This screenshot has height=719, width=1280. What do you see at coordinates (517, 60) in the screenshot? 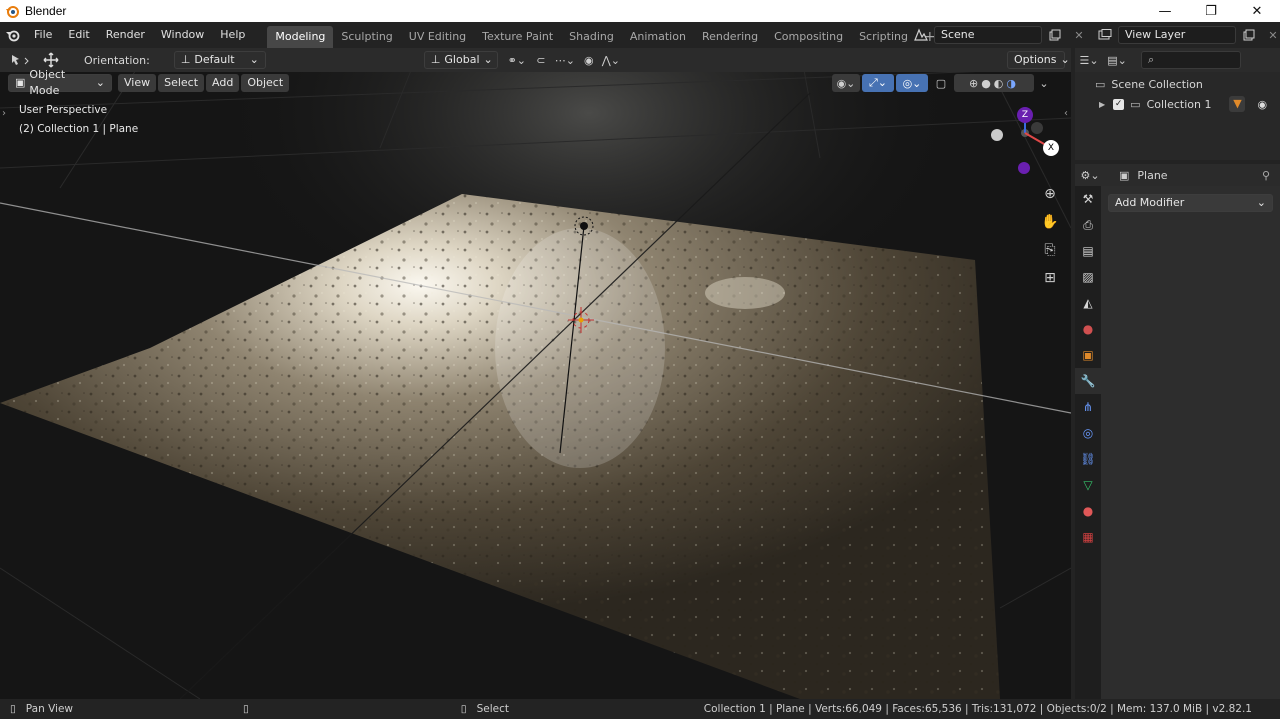
I see `pivot-point-icon: ⚭⌄` at bounding box center [517, 60].